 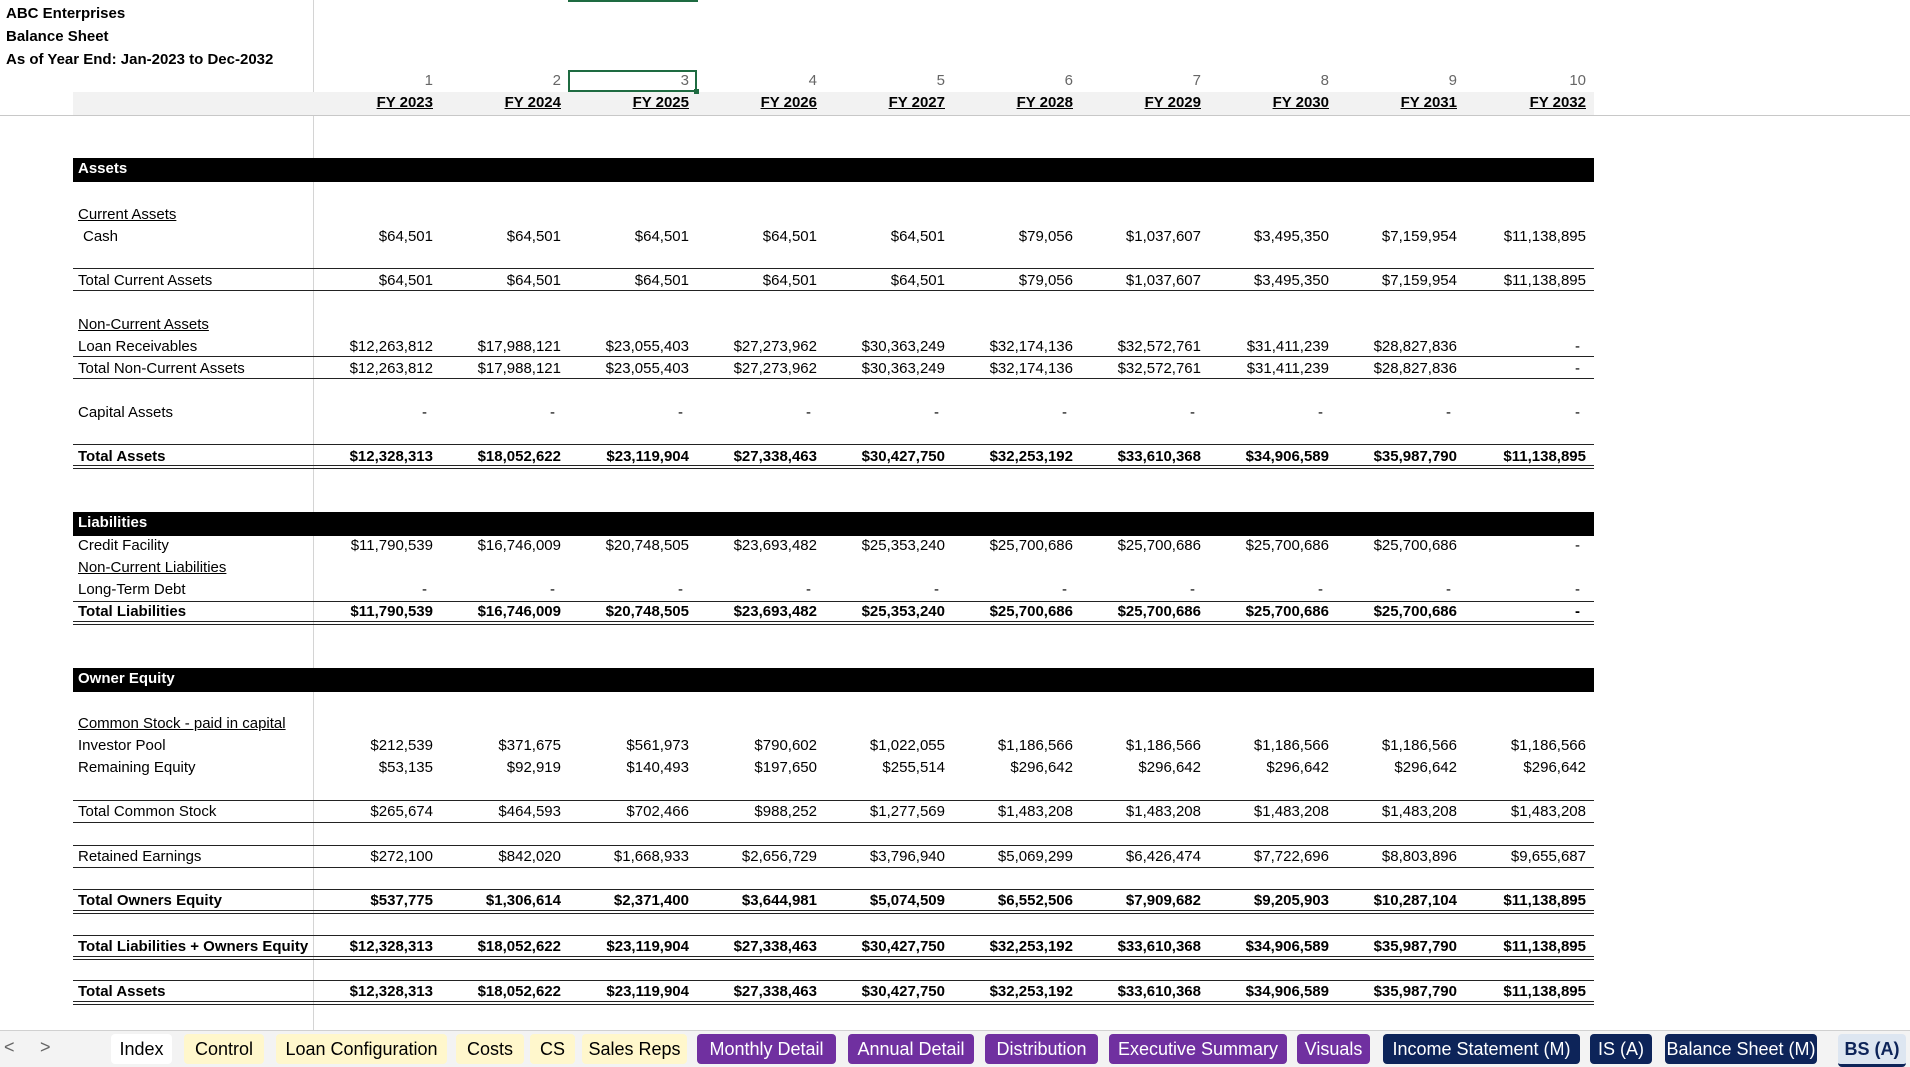 I want to click on value-cell: $265,674, so click(x=371, y=812).